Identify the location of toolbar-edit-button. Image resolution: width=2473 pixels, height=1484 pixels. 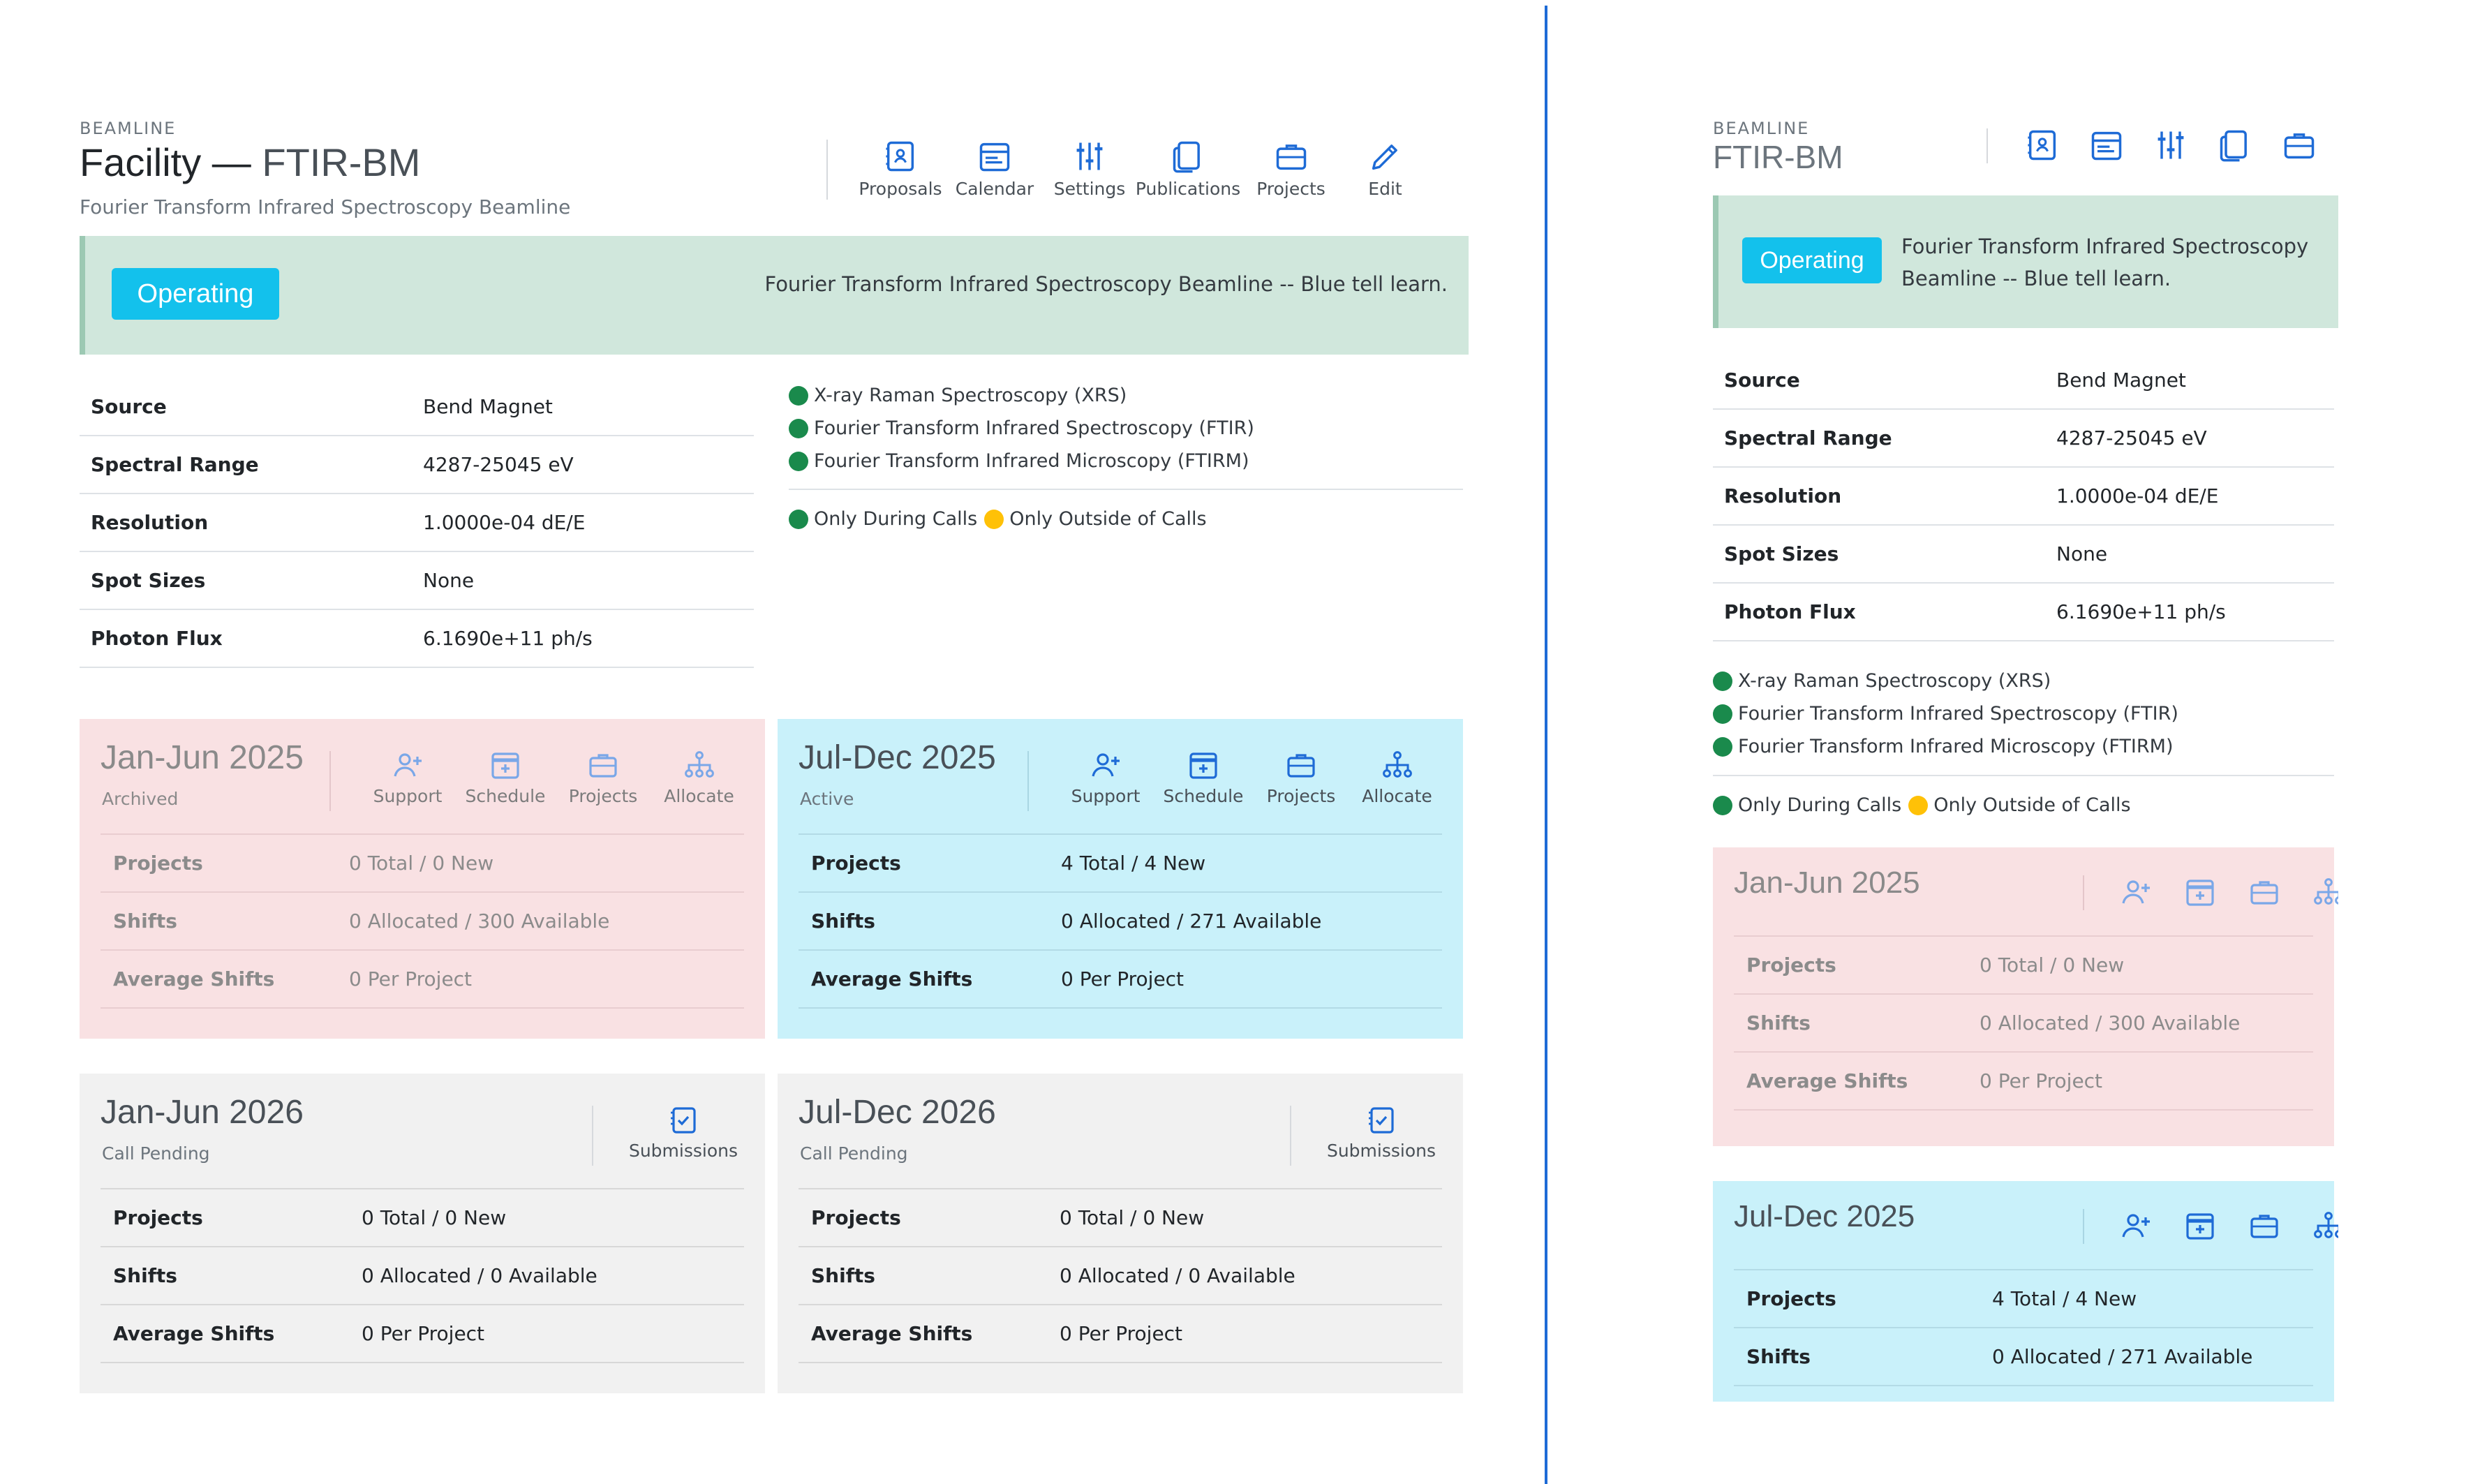
(2334, 145).